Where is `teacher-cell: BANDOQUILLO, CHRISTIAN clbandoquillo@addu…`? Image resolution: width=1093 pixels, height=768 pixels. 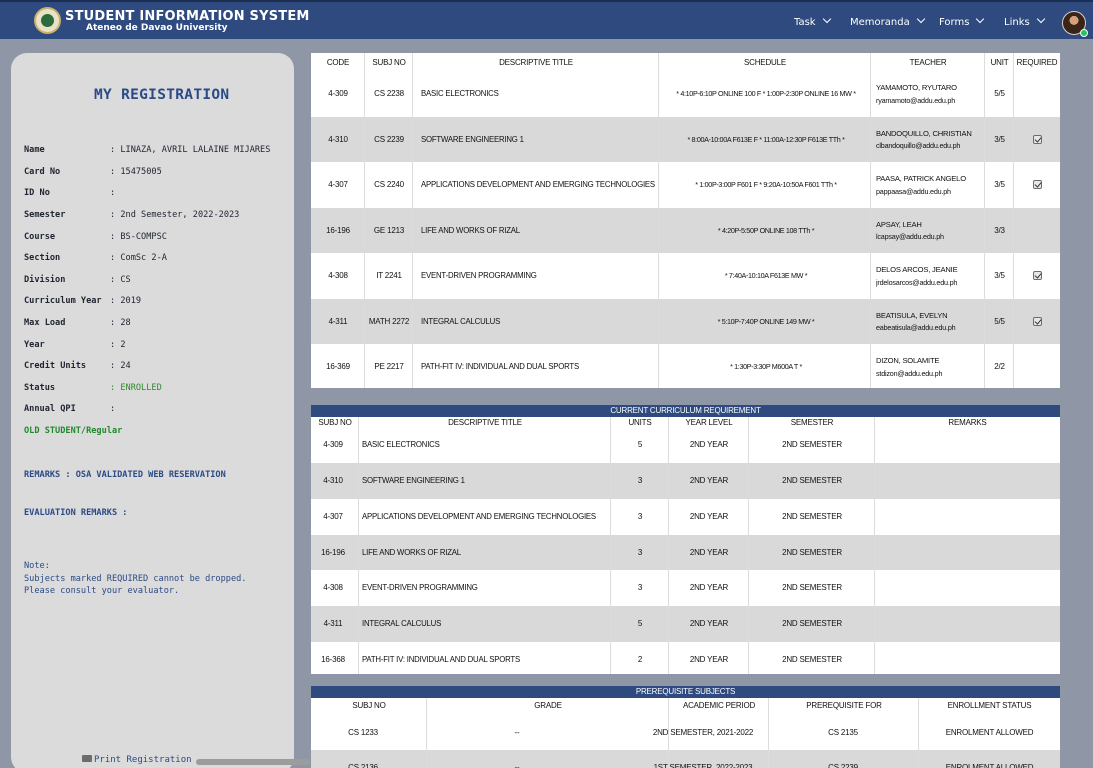 teacher-cell: BANDOQUILLO, CHRISTIAN clbandoquillo@addu… is located at coordinates (932, 140).